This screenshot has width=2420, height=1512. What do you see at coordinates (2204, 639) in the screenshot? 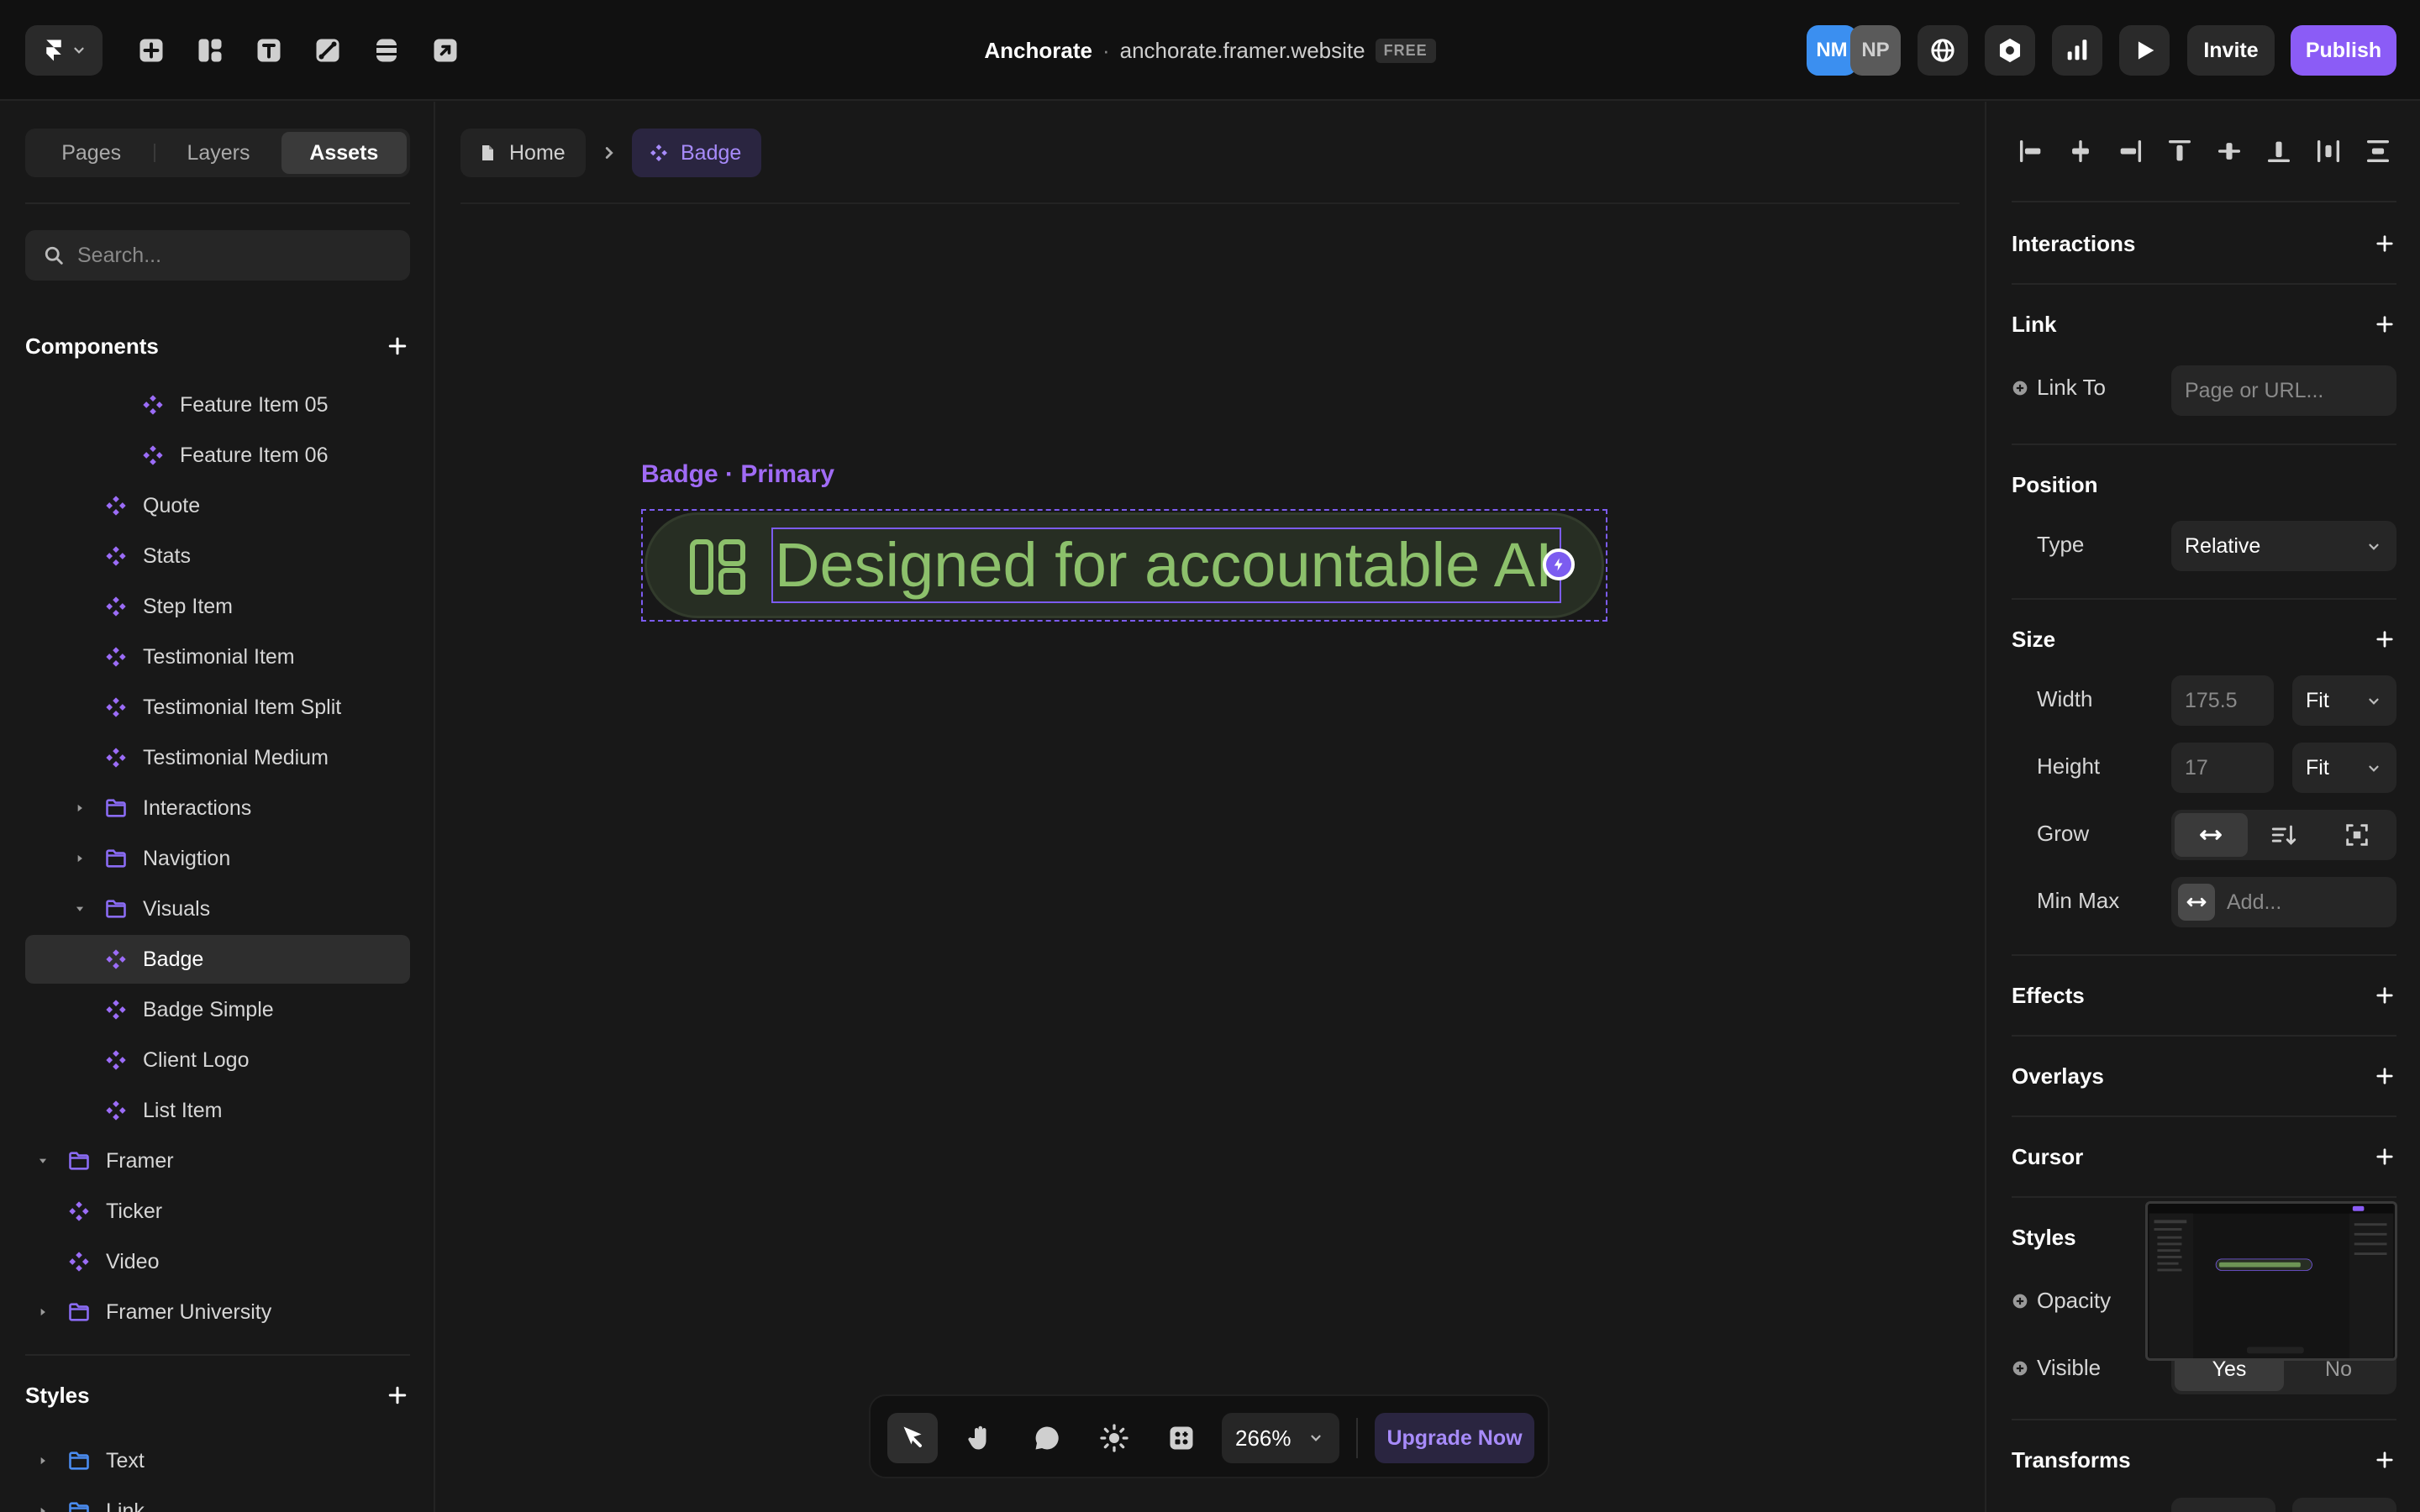
I see `size-section: Size` at bounding box center [2204, 639].